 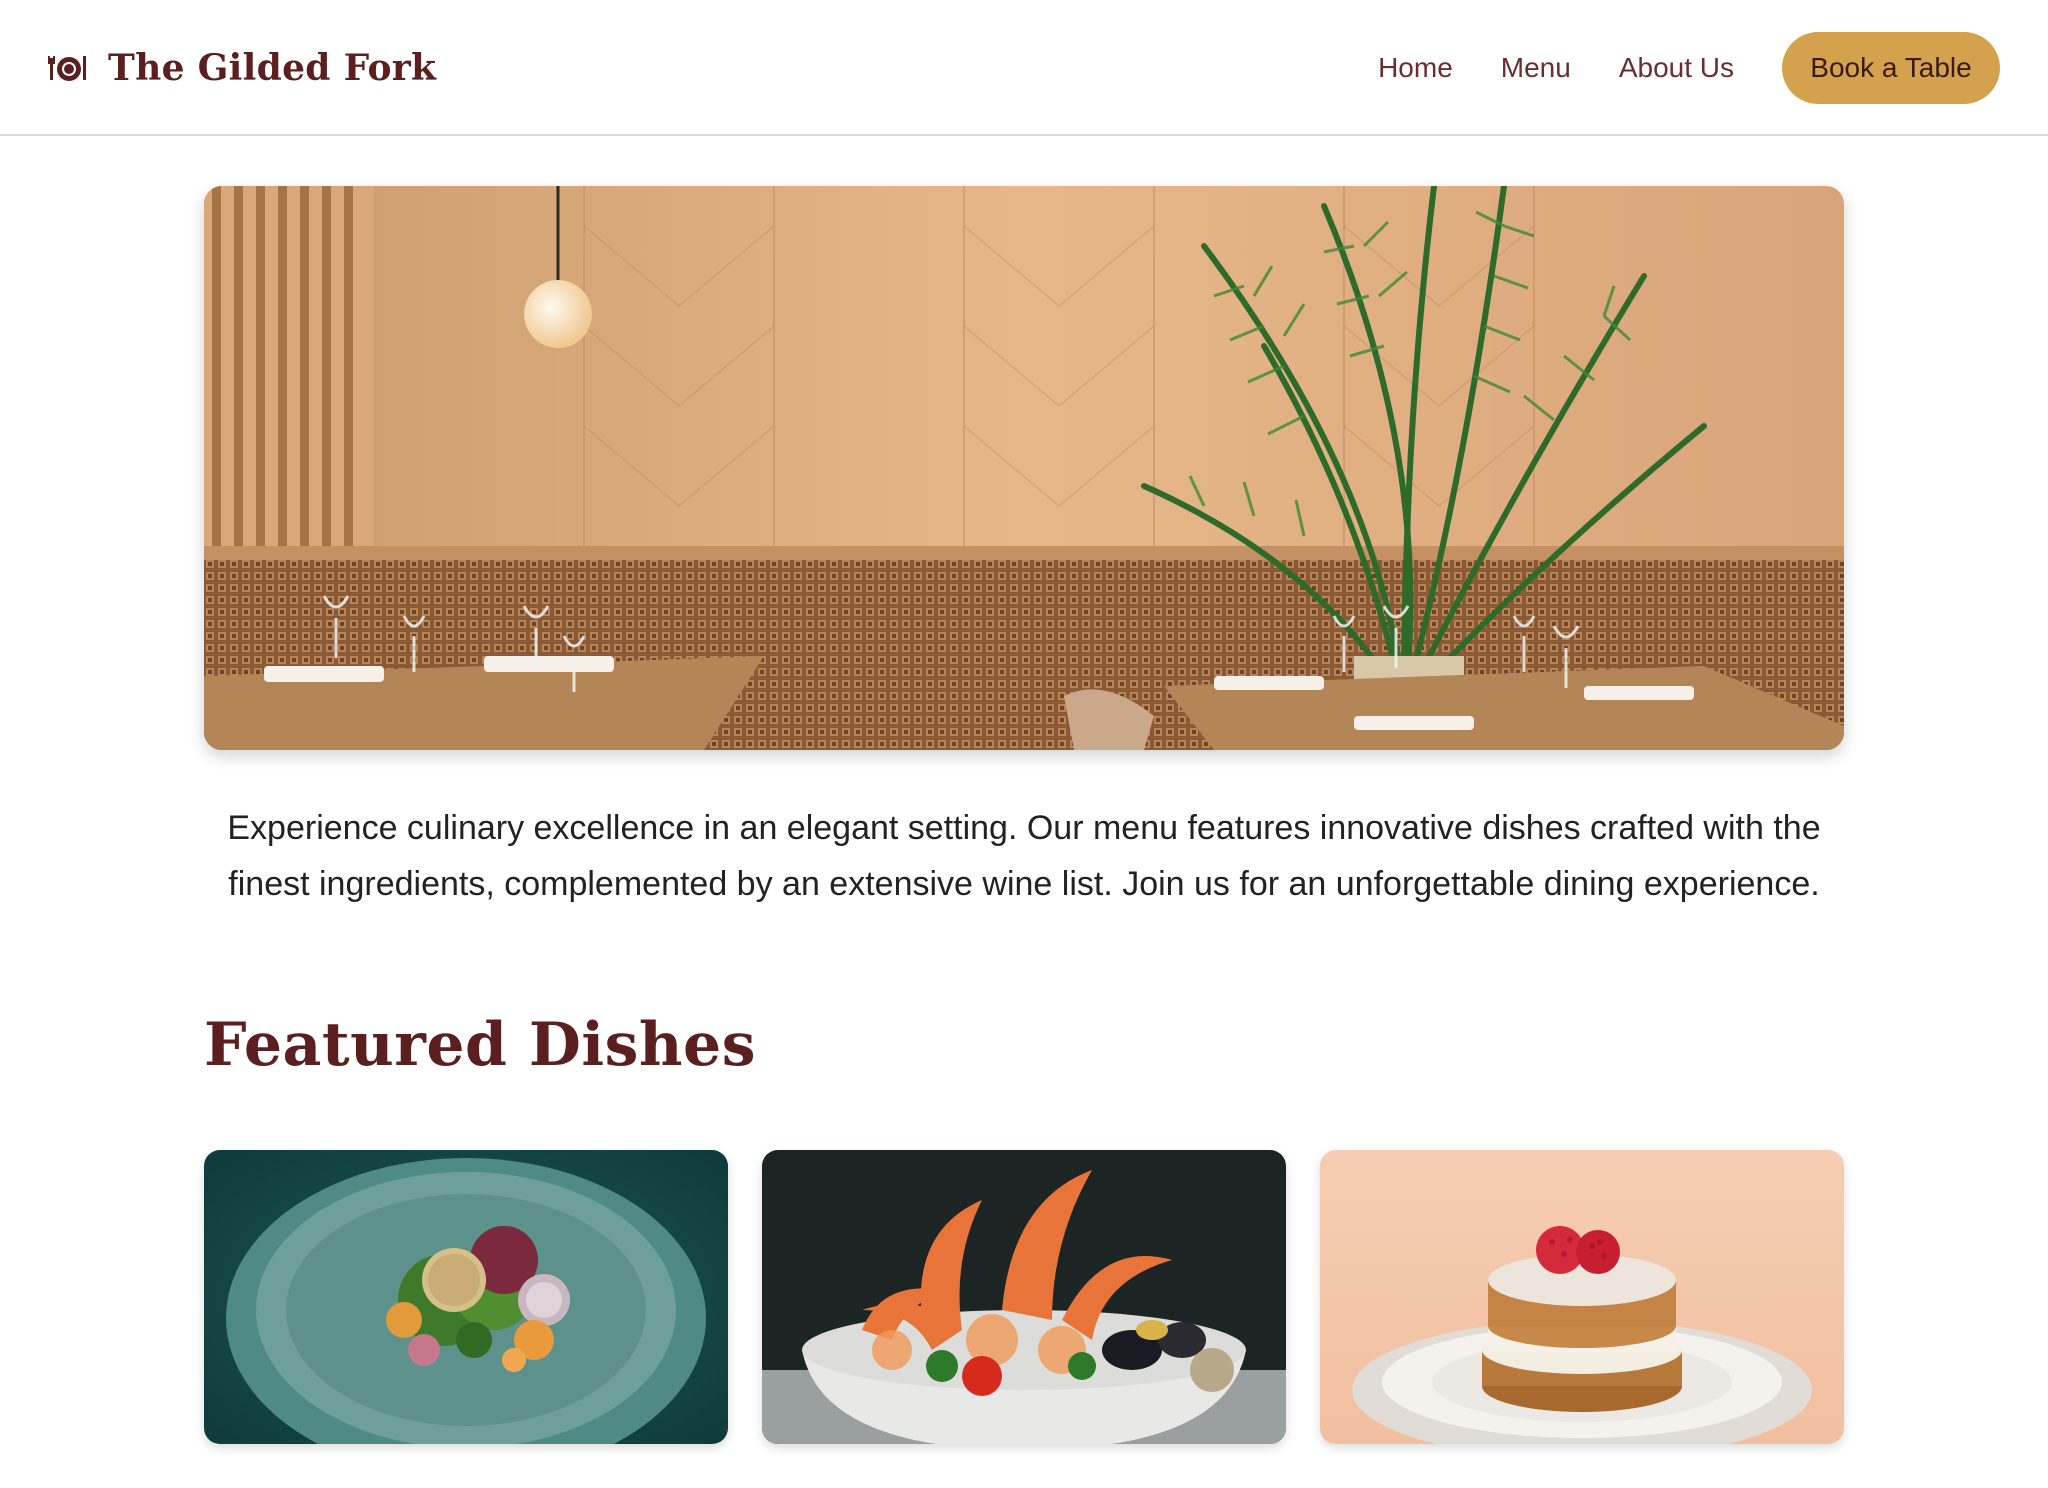 I want to click on dessert-cake-photo, so click(x=1582, y=1297).